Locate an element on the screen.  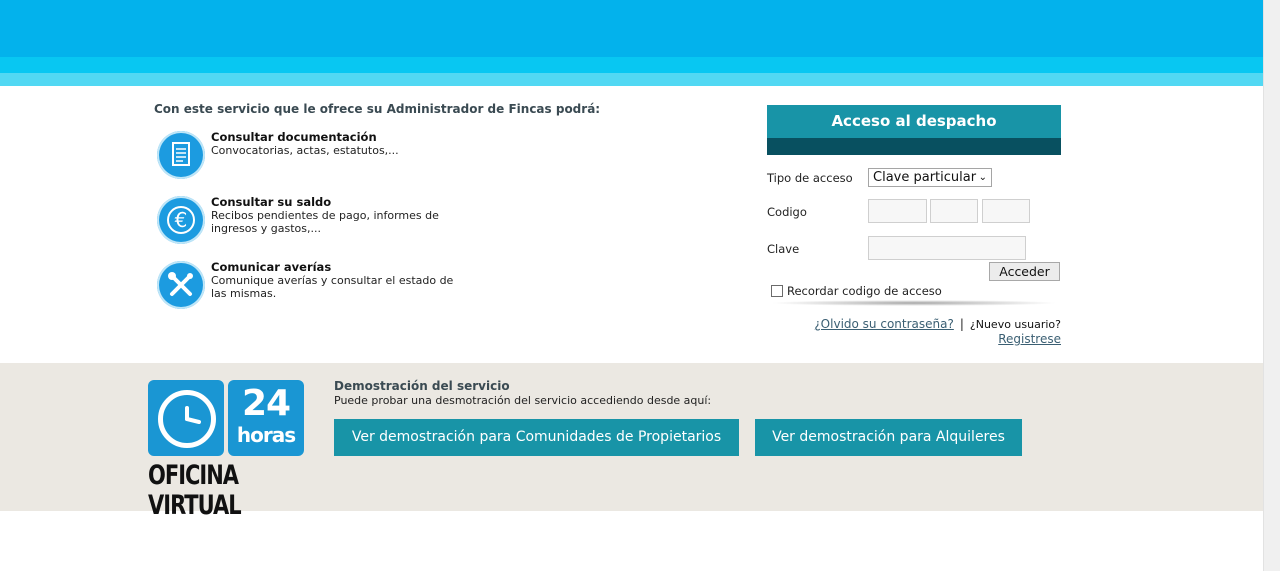
login-header-strip is located at coordinates (914, 146).